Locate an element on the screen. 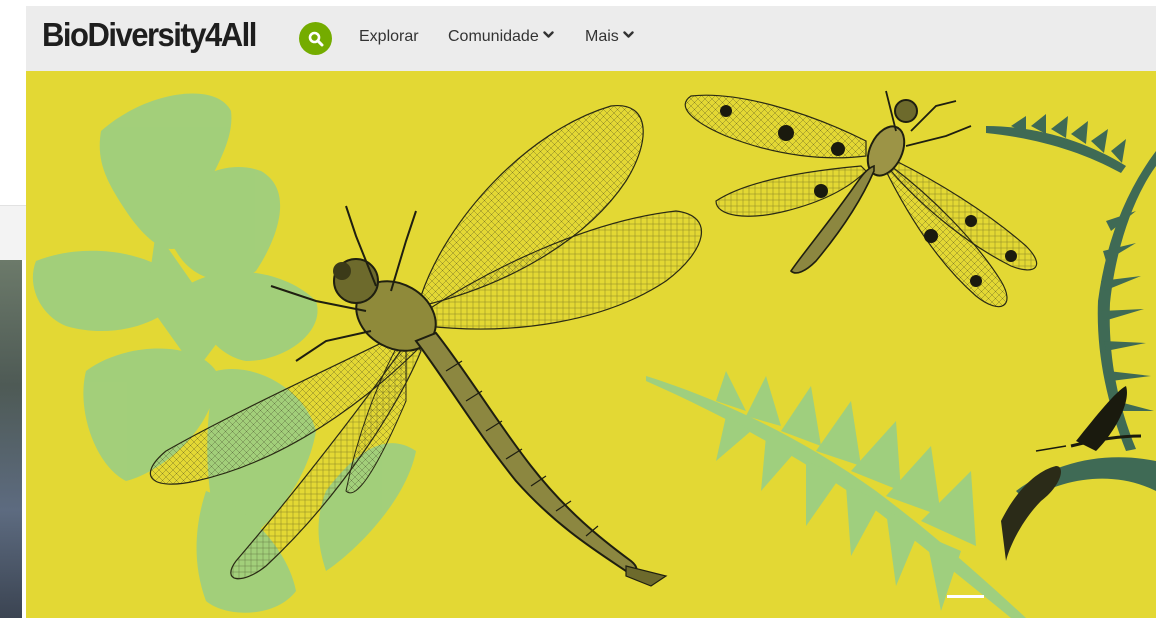 The width and height of the screenshot is (1166, 618). nav-comunidade: Comunidade is located at coordinates (501, 37).